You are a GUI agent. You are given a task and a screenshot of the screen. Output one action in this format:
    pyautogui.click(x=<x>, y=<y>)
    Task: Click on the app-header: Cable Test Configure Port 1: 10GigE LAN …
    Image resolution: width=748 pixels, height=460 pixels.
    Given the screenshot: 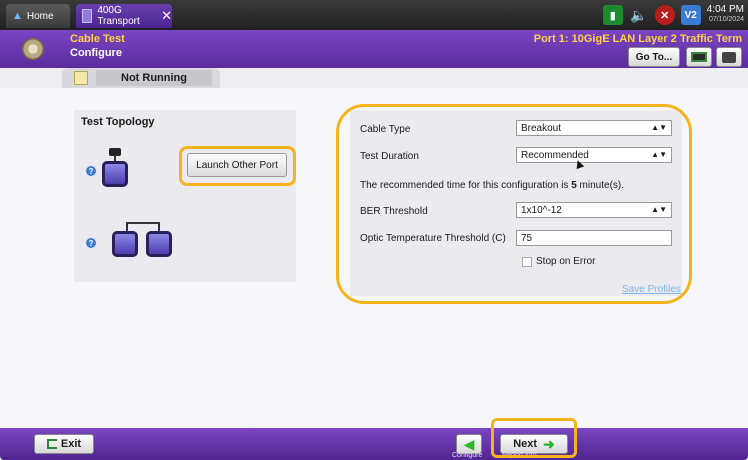 What is the action you would take?
    pyautogui.click(x=374, y=49)
    